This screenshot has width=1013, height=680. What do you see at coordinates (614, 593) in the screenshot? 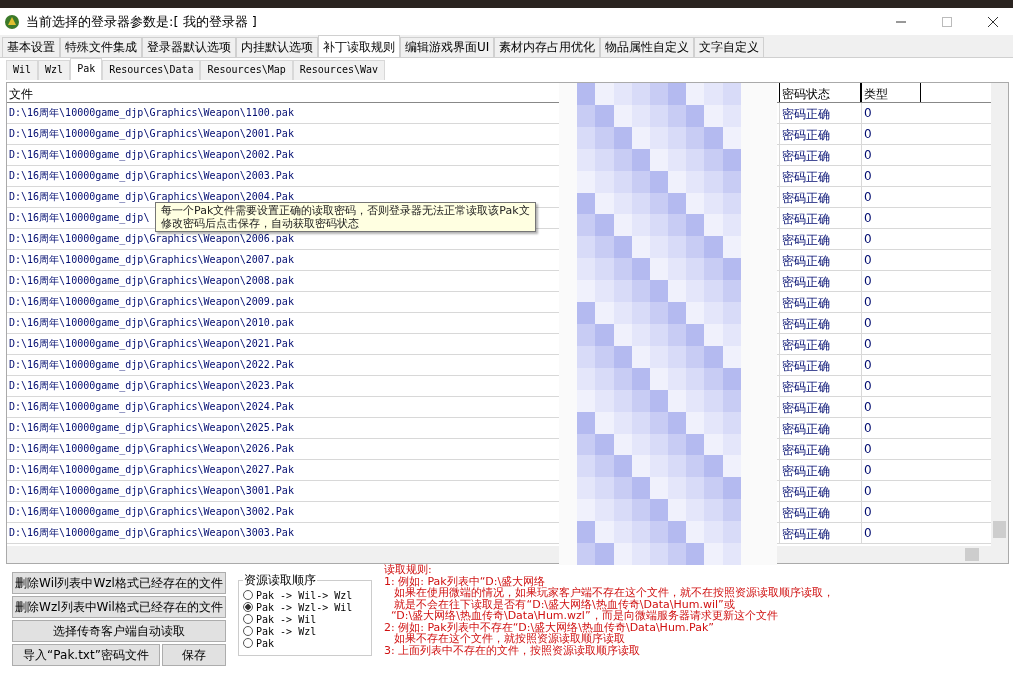
I see `rule-text: 如果在使用微端的情况，如果玩家客户端不存在这个文件，就不在按照资源读取顺序读取，` at bounding box center [614, 593].